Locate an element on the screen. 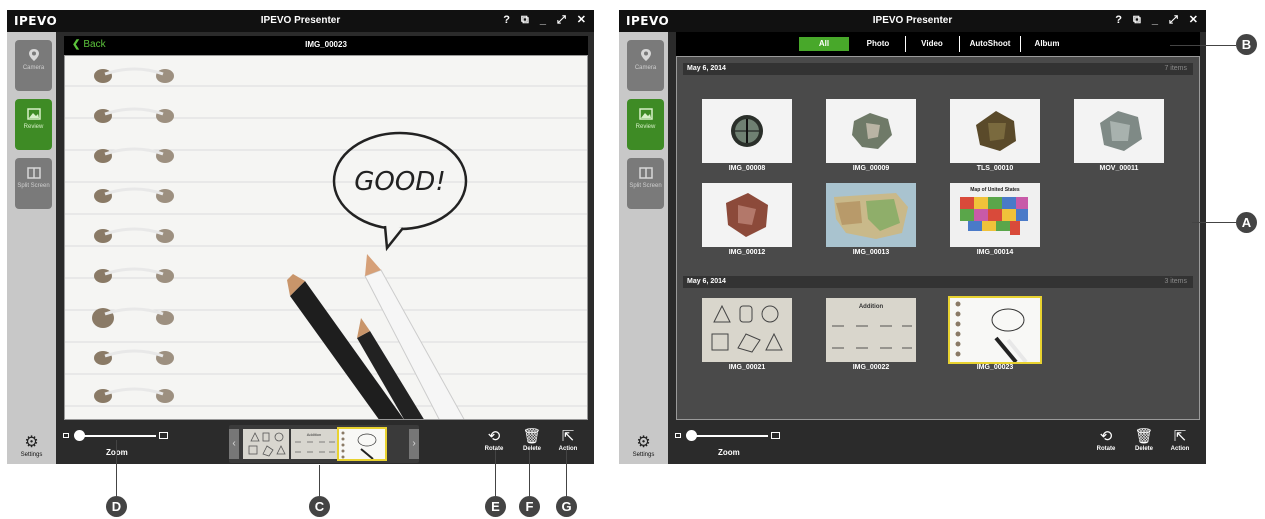 This screenshot has width=1265, height=519. strip-prev-button: ‹ is located at coordinates (234, 444).